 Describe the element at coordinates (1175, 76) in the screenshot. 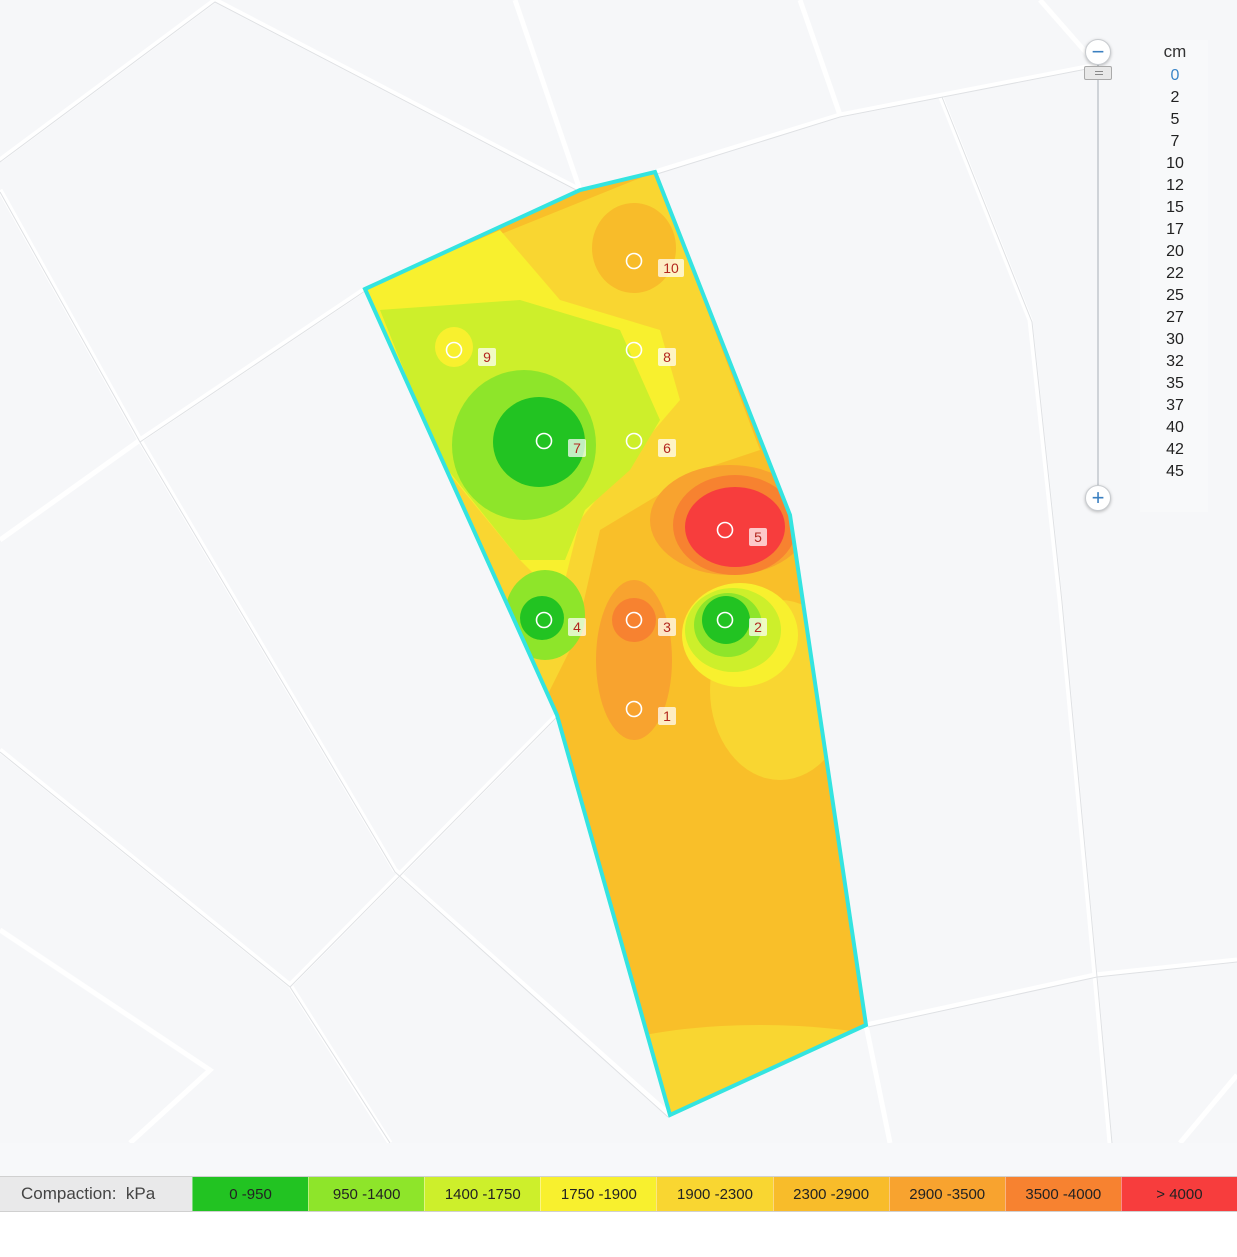

I see `depth-option-0: 0` at that location.